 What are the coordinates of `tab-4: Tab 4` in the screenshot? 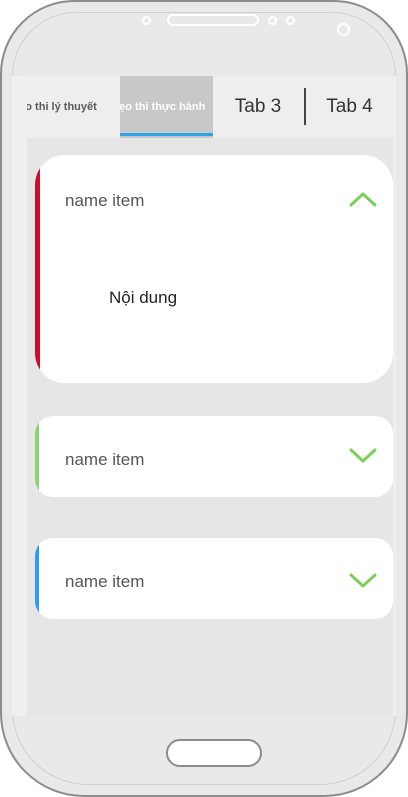 It's located at (349, 107).